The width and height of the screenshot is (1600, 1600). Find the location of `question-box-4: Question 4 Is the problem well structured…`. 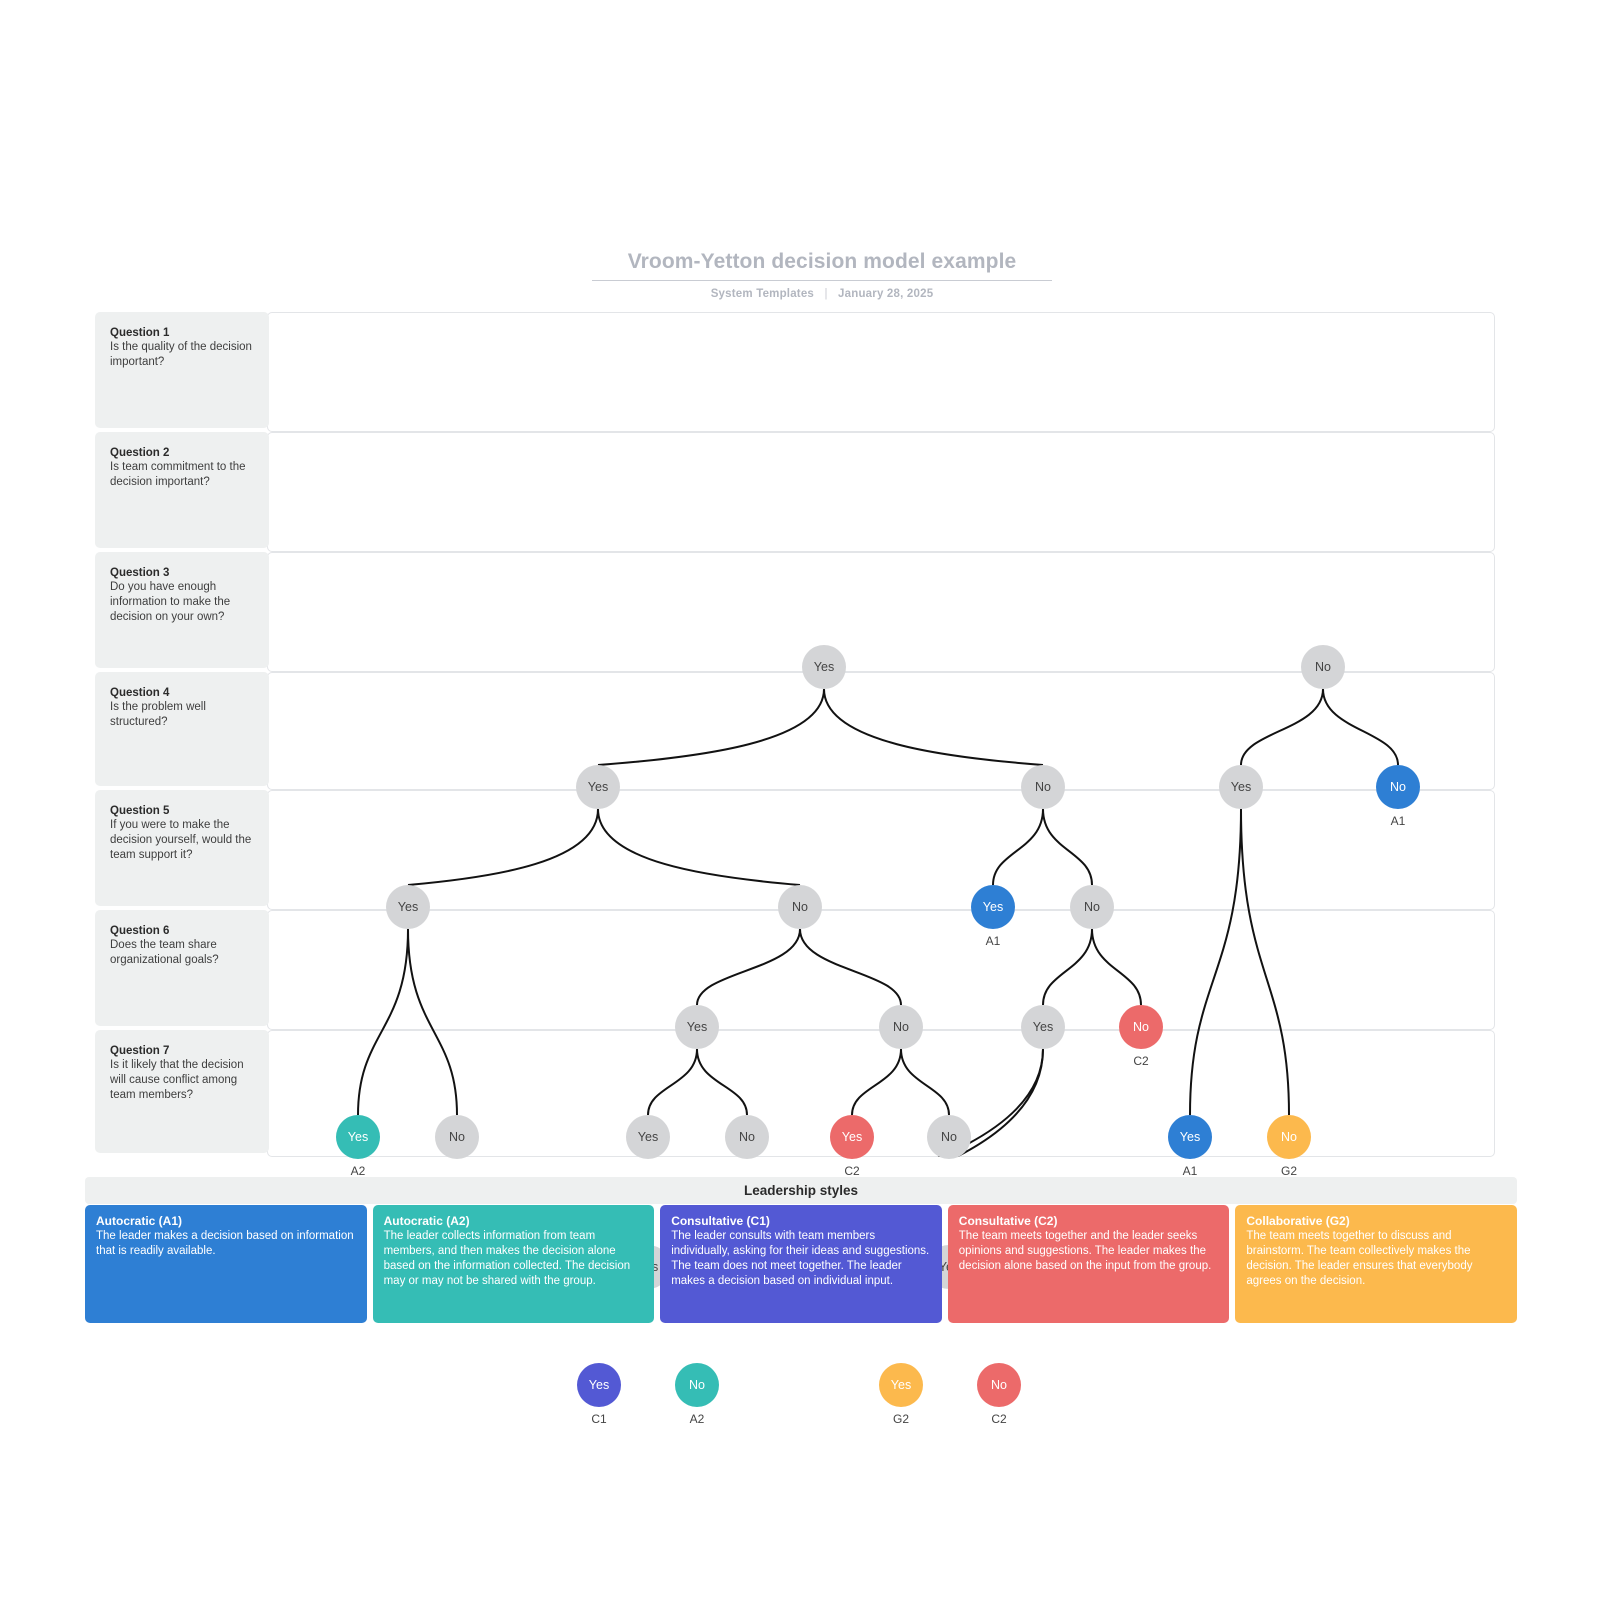

question-box-4: Question 4 Is the problem well structured… is located at coordinates (182, 729).